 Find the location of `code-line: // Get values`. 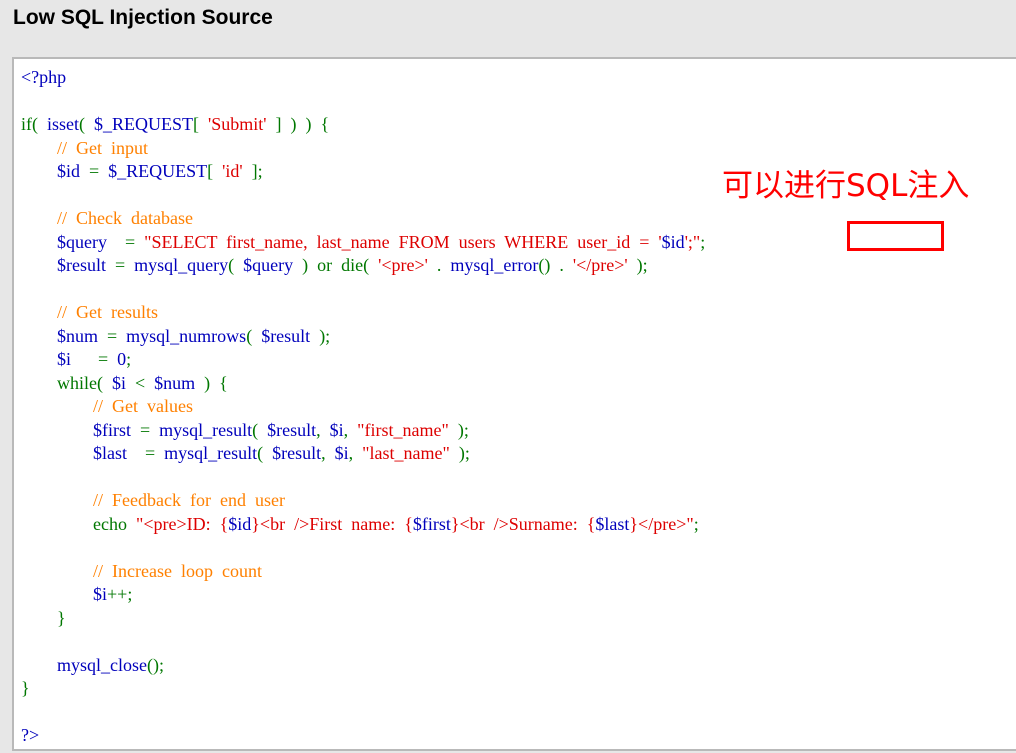

code-line: // Get values is located at coordinates (363, 407).